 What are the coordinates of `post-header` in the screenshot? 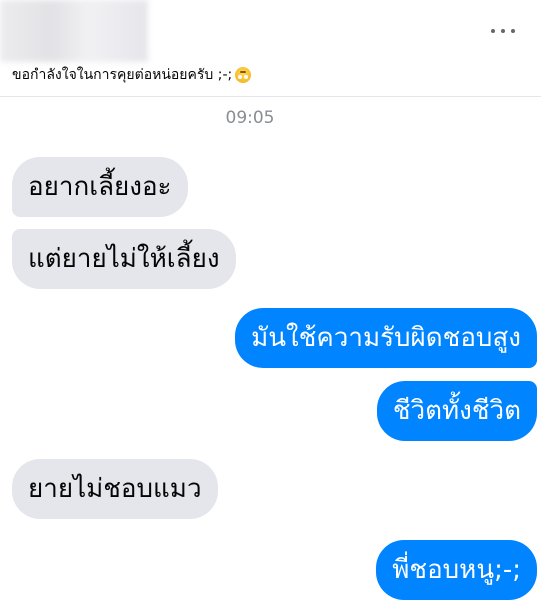 It's located at (270, 31).